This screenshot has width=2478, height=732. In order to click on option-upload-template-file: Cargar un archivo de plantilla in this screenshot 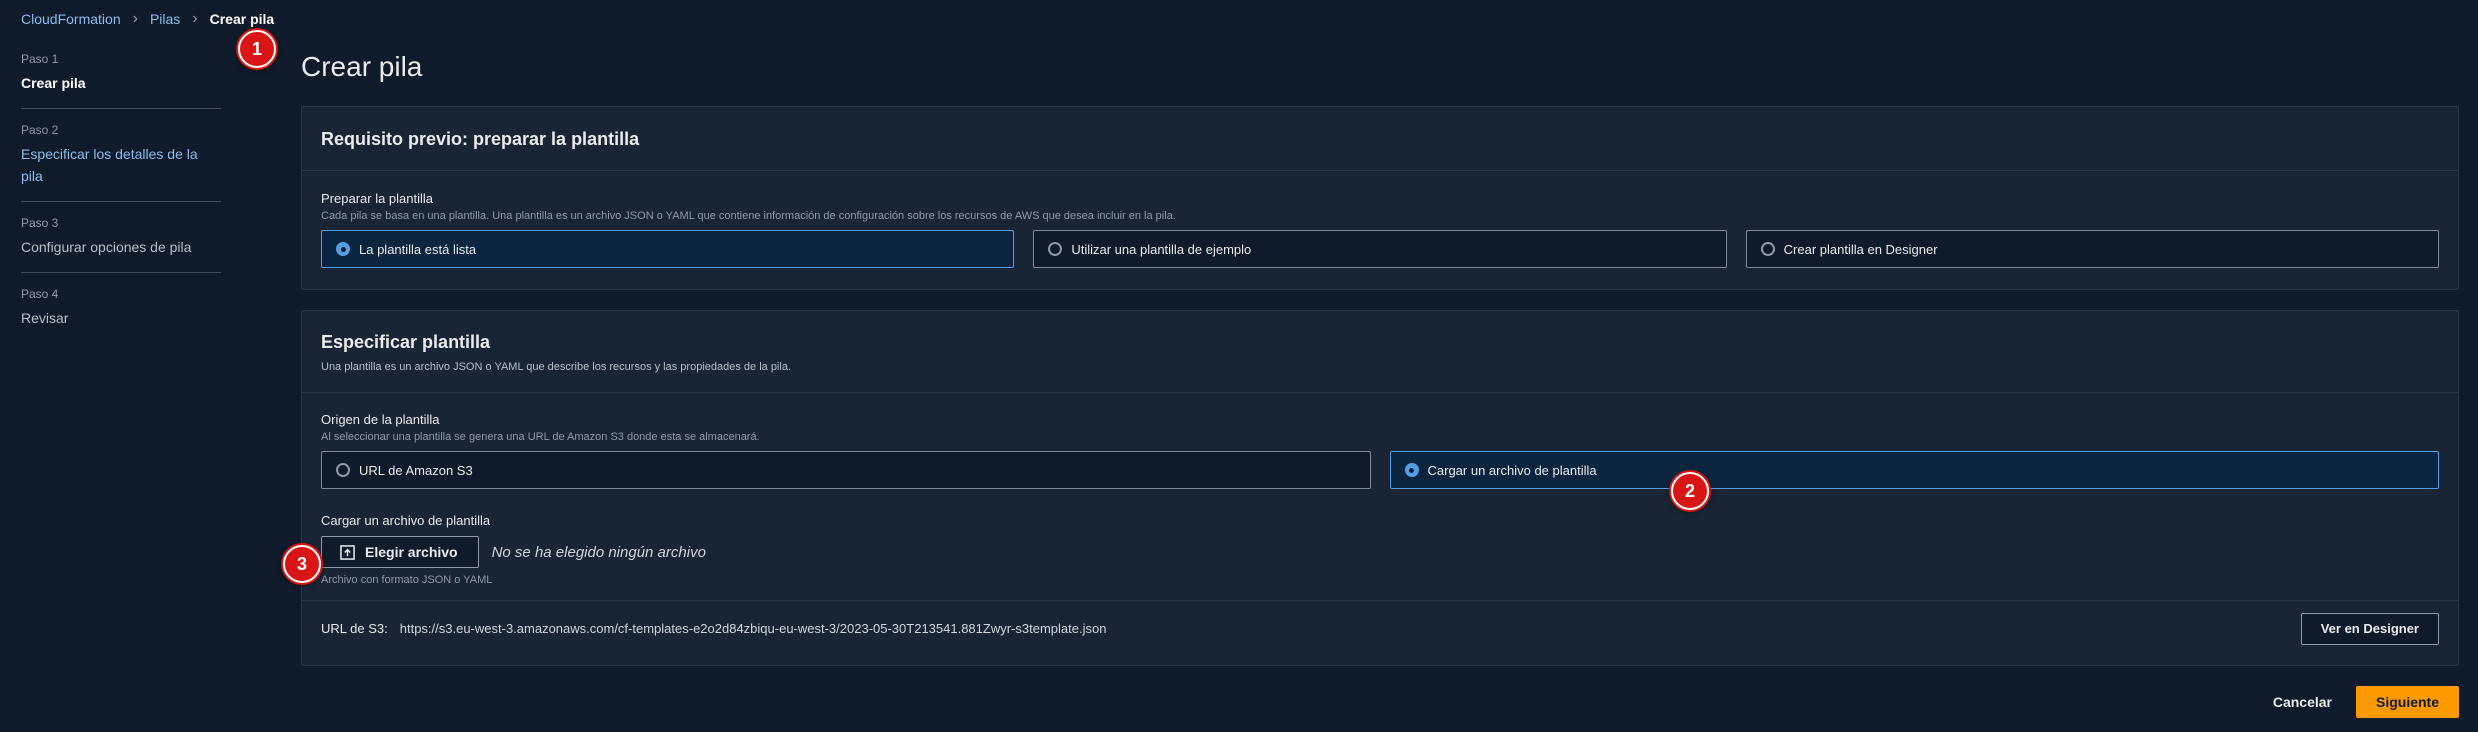, I will do `click(1914, 470)`.